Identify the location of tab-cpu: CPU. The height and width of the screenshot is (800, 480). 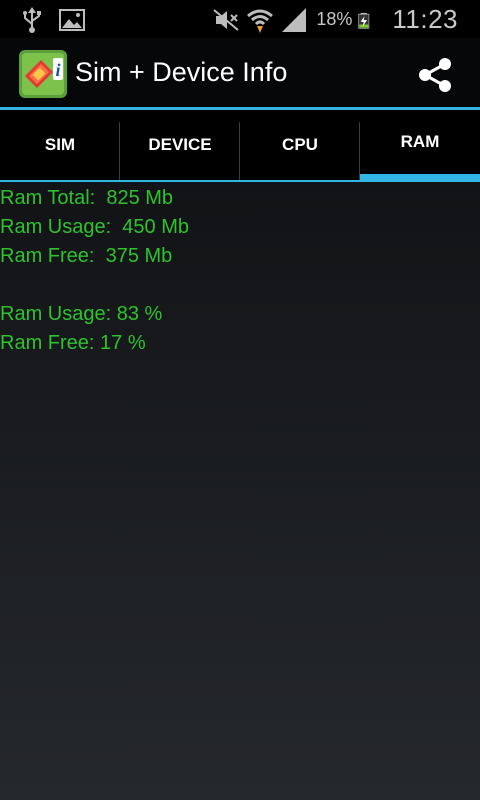
(300, 146).